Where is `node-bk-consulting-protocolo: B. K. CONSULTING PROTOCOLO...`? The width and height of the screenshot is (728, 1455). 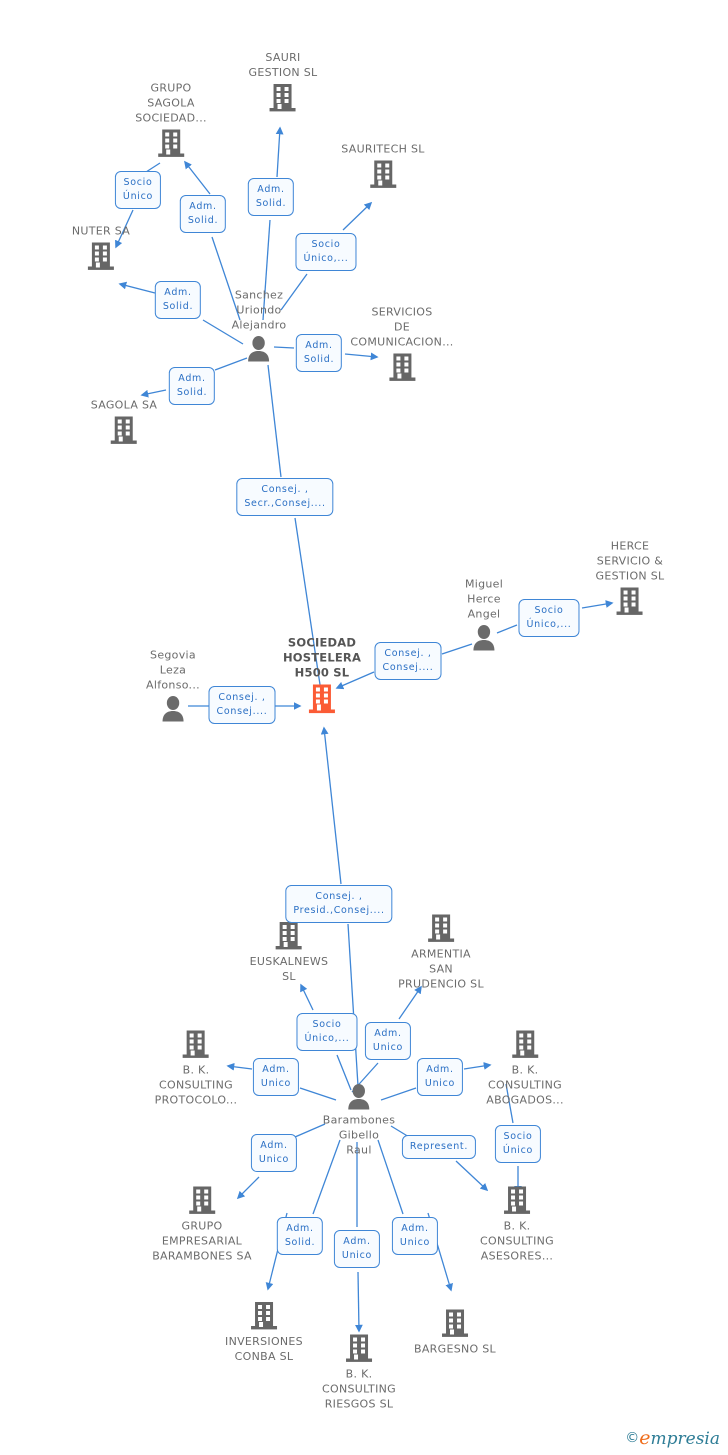 node-bk-consulting-protocolo: B. K. CONSULTING PROTOCOLO... is located at coordinates (196, 1068).